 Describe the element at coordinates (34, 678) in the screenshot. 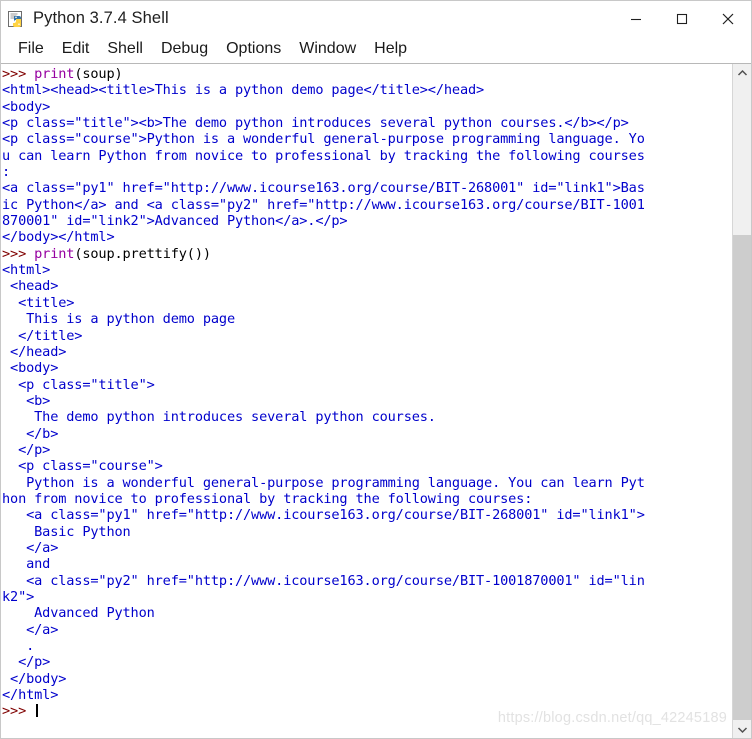

I see `shell-output-text-line: </body>` at that location.